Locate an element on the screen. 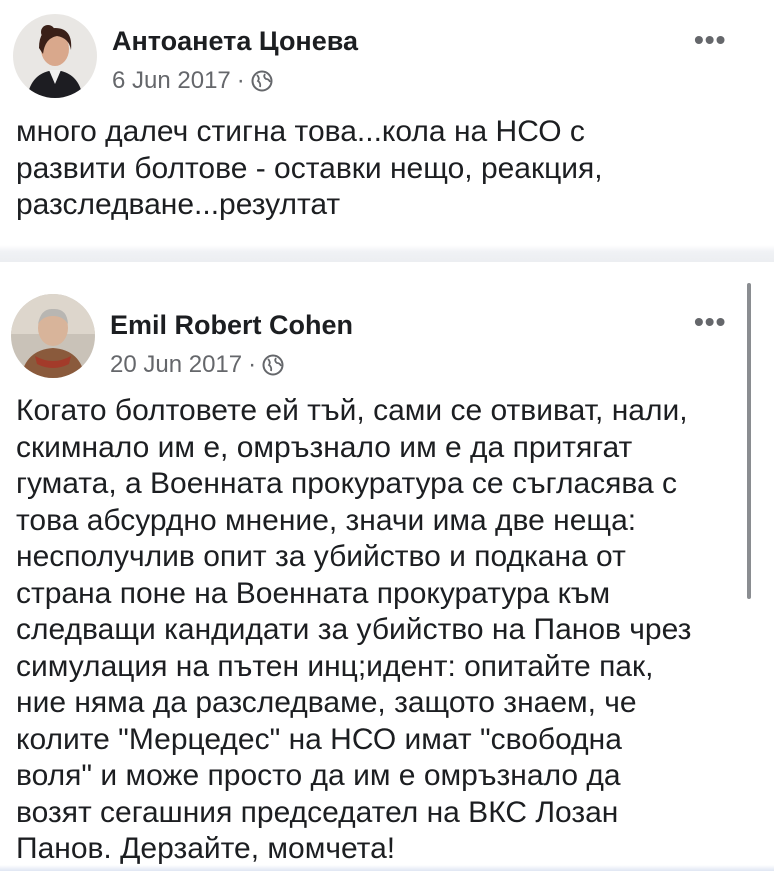 This screenshot has width=774, height=871. author-name: Антоанета Цонева is located at coordinates (235, 41).